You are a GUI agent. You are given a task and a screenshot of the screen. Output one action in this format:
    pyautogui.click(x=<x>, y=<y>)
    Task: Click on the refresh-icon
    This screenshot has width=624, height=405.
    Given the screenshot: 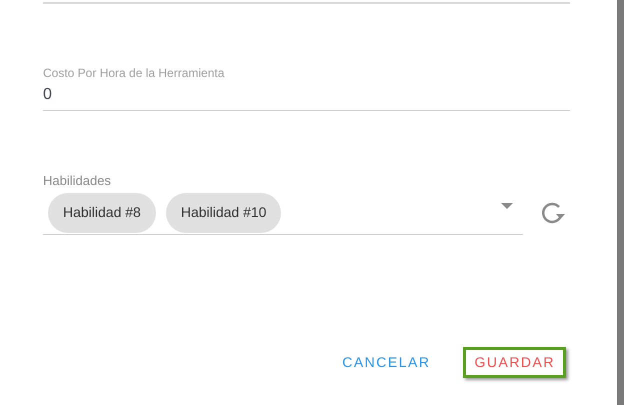 What is the action you would take?
    pyautogui.click(x=553, y=212)
    